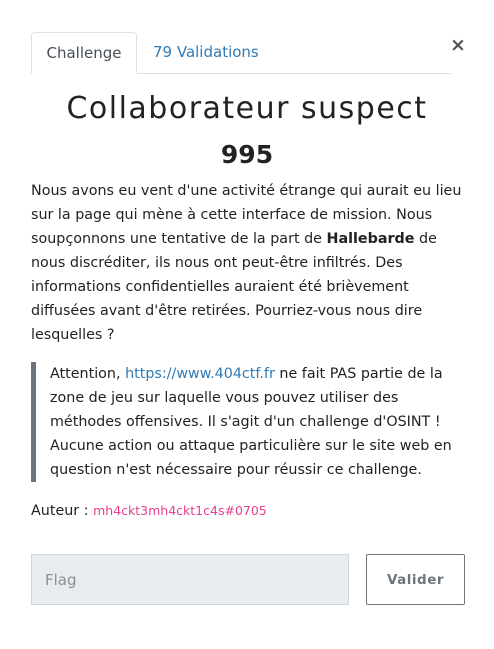 The width and height of the screenshot is (494, 649). Describe the element at coordinates (84, 53) in the screenshot. I see `tab-challenge: Challenge` at that location.